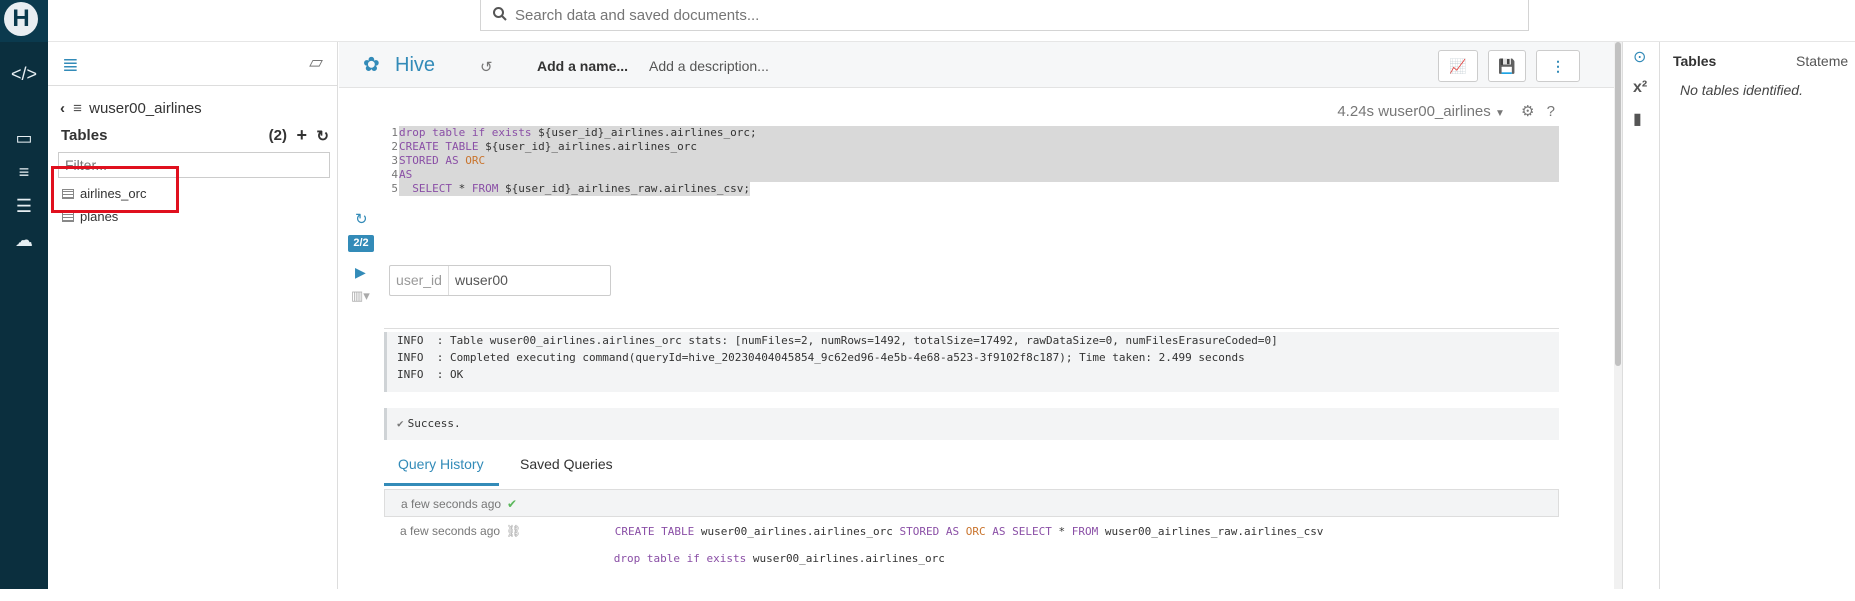 This screenshot has height=601, width=1855. Describe the element at coordinates (1356, 111) in the screenshot. I see `execution-time: 4.24s` at that location.